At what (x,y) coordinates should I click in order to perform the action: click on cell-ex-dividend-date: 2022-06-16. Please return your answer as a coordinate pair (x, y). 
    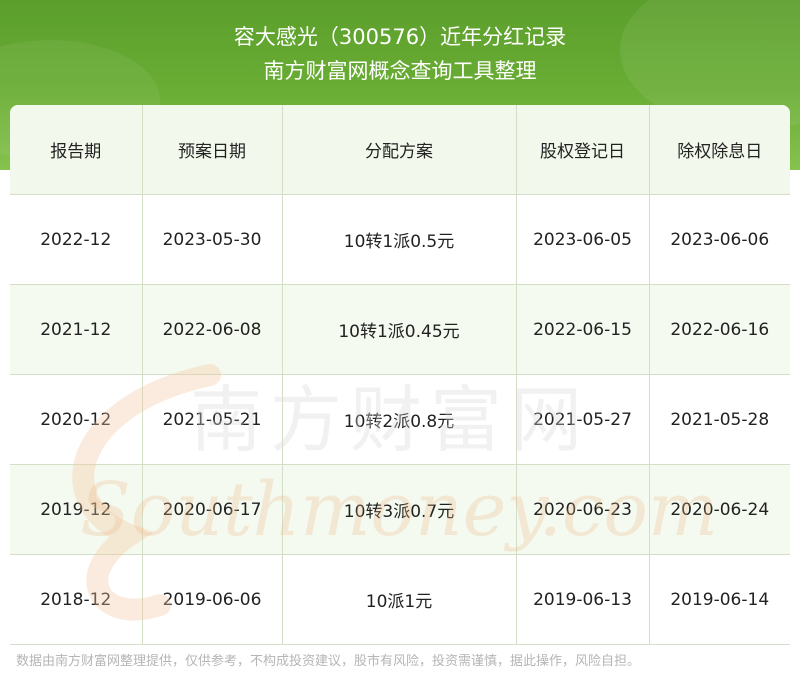
    Looking at the image, I should click on (719, 329).